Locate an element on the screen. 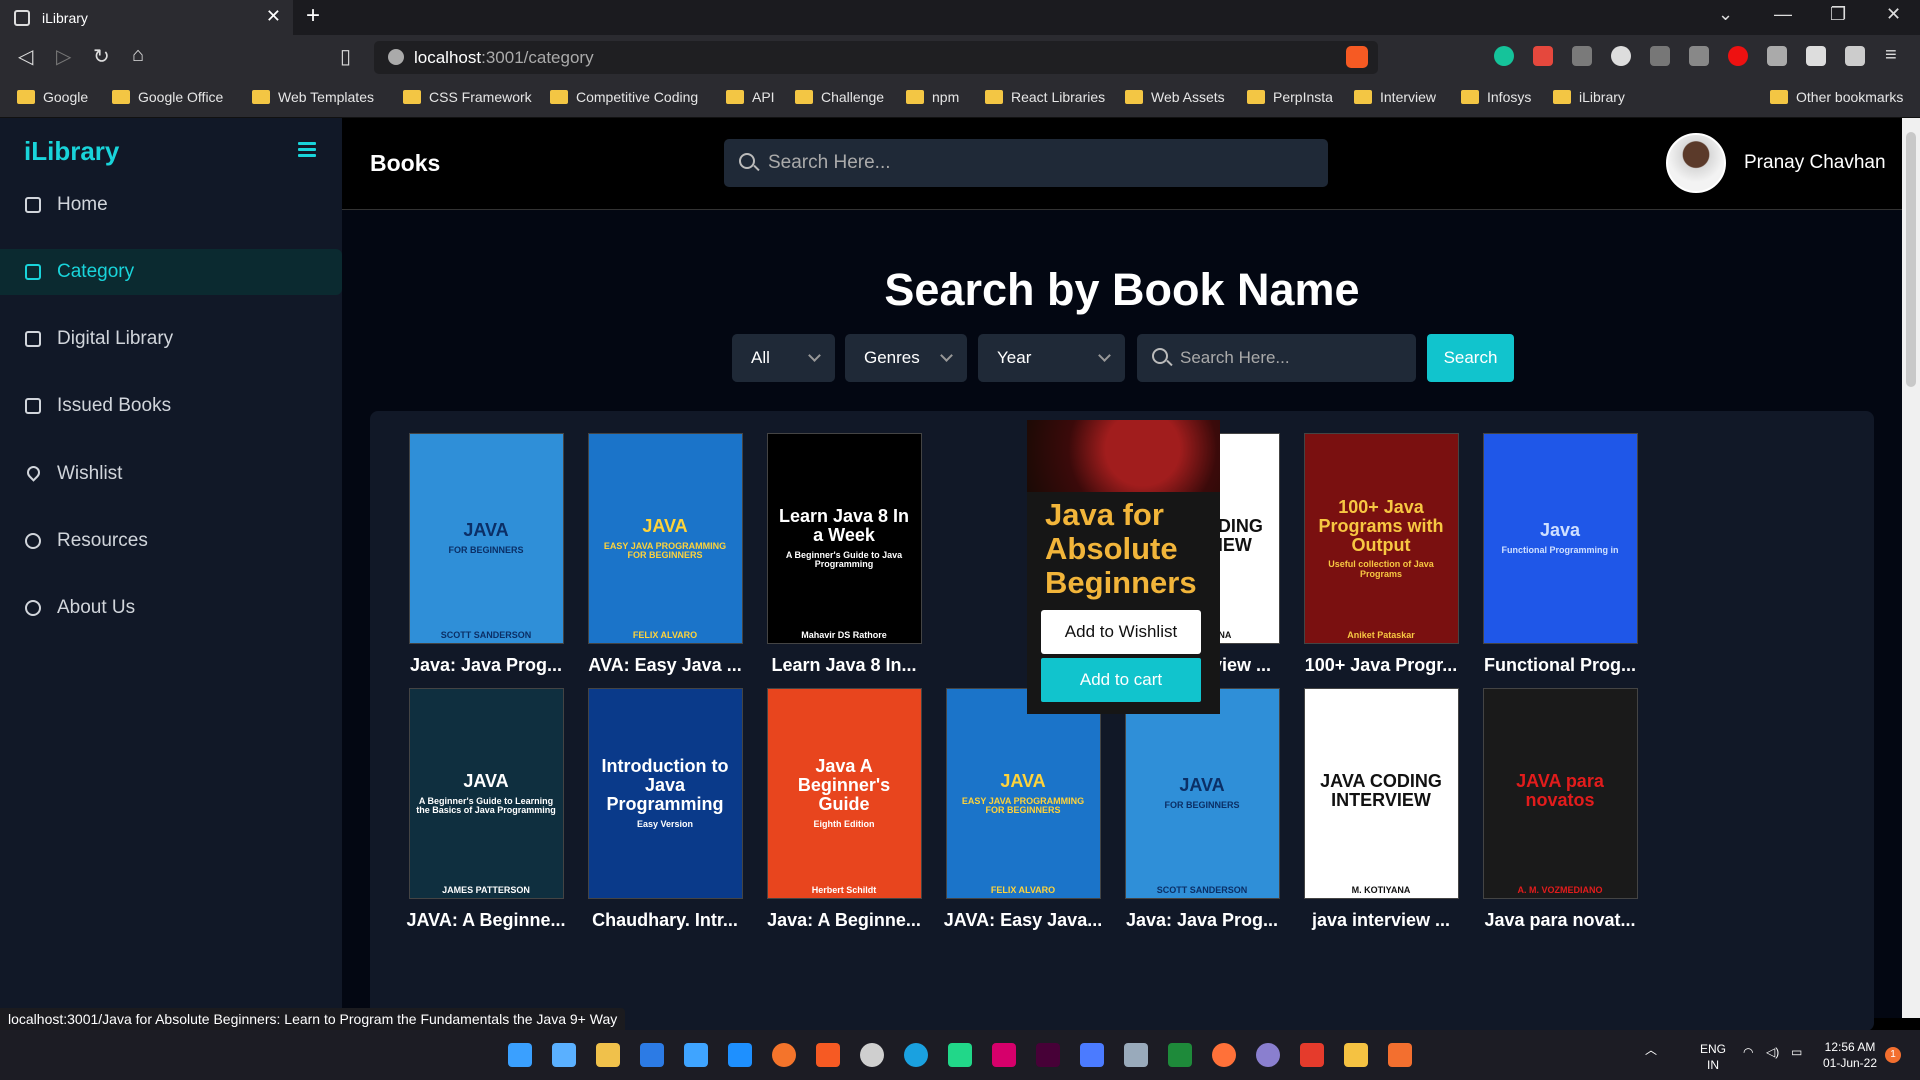 The image size is (1920, 1080). scrollbar-thumb is located at coordinates (1911, 259).